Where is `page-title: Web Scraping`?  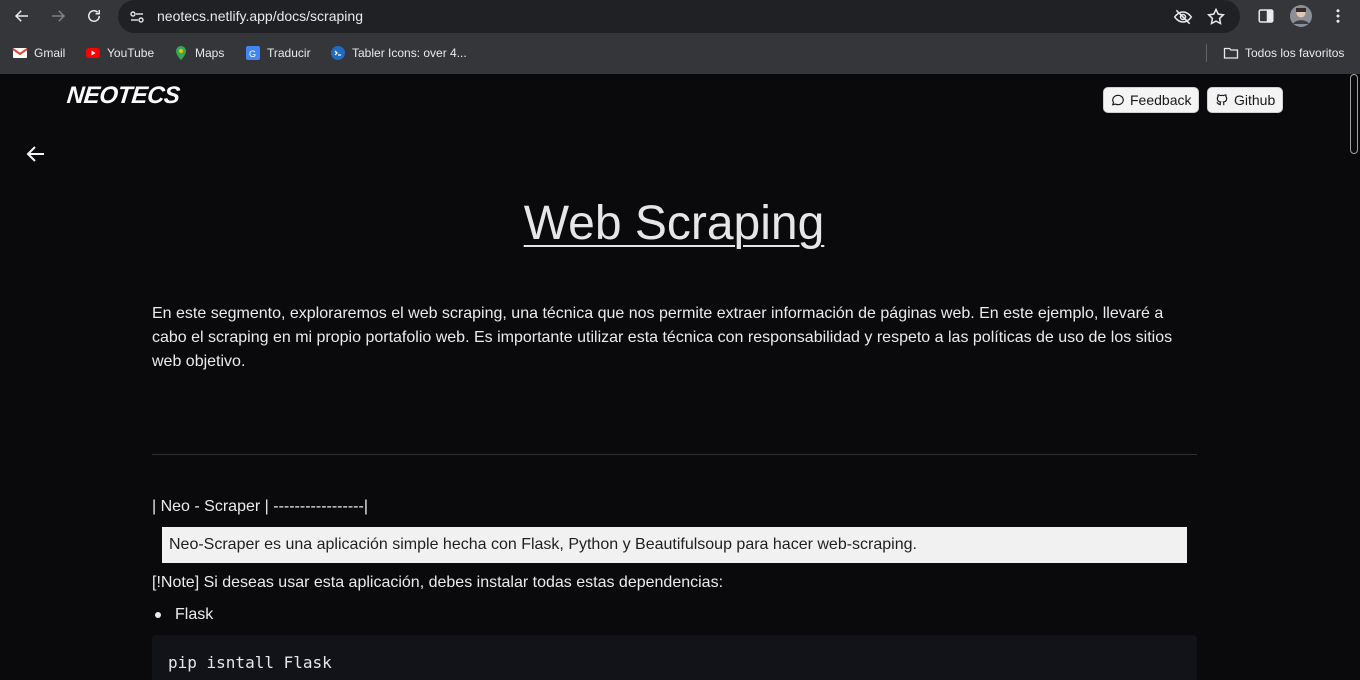
page-title: Web Scraping is located at coordinates (674, 223).